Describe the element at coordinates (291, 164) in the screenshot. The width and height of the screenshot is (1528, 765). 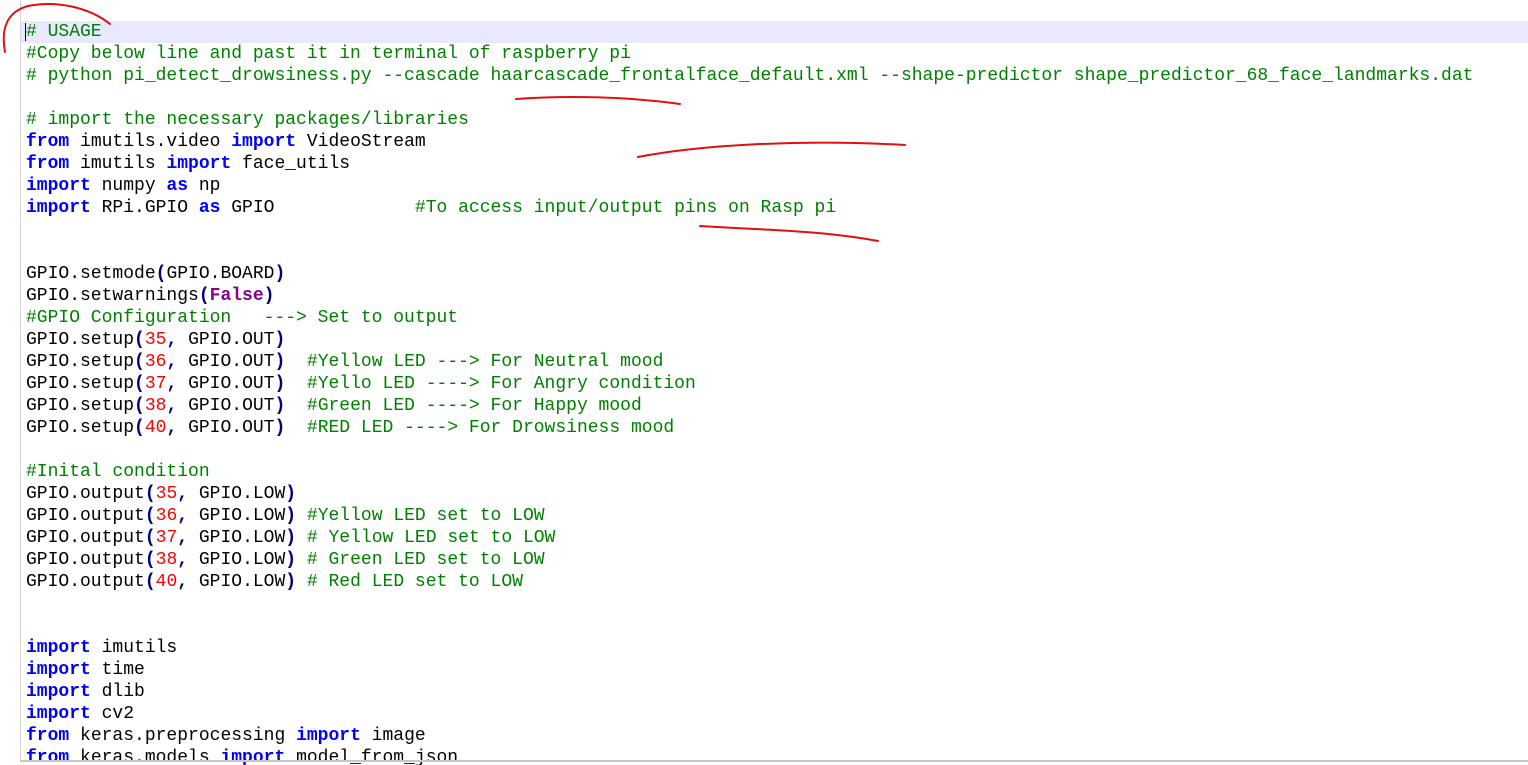
I see `text-token: face_utils` at that location.